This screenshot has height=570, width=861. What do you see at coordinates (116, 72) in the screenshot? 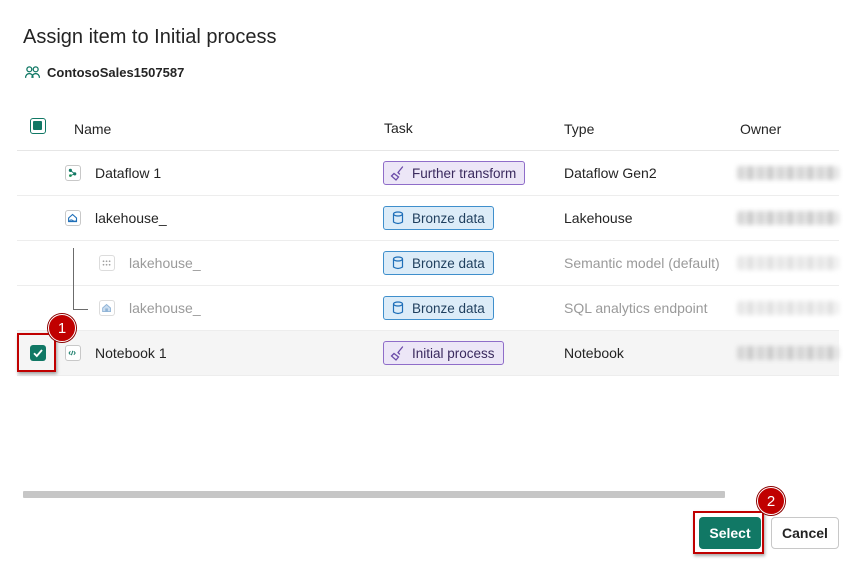
I see `workspace-name: ContosoSales1507587` at bounding box center [116, 72].